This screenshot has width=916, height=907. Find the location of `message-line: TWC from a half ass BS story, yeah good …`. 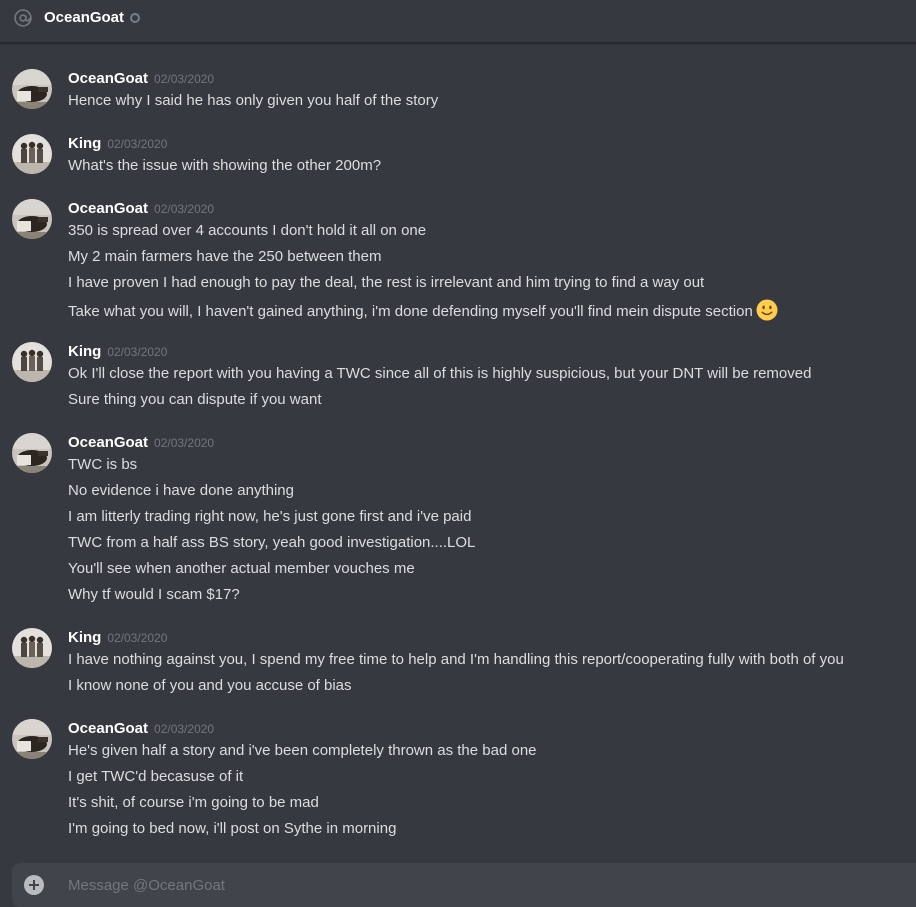

message-line: TWC from a half ass BS story, yeah good … is located at coordinates (272, 542).